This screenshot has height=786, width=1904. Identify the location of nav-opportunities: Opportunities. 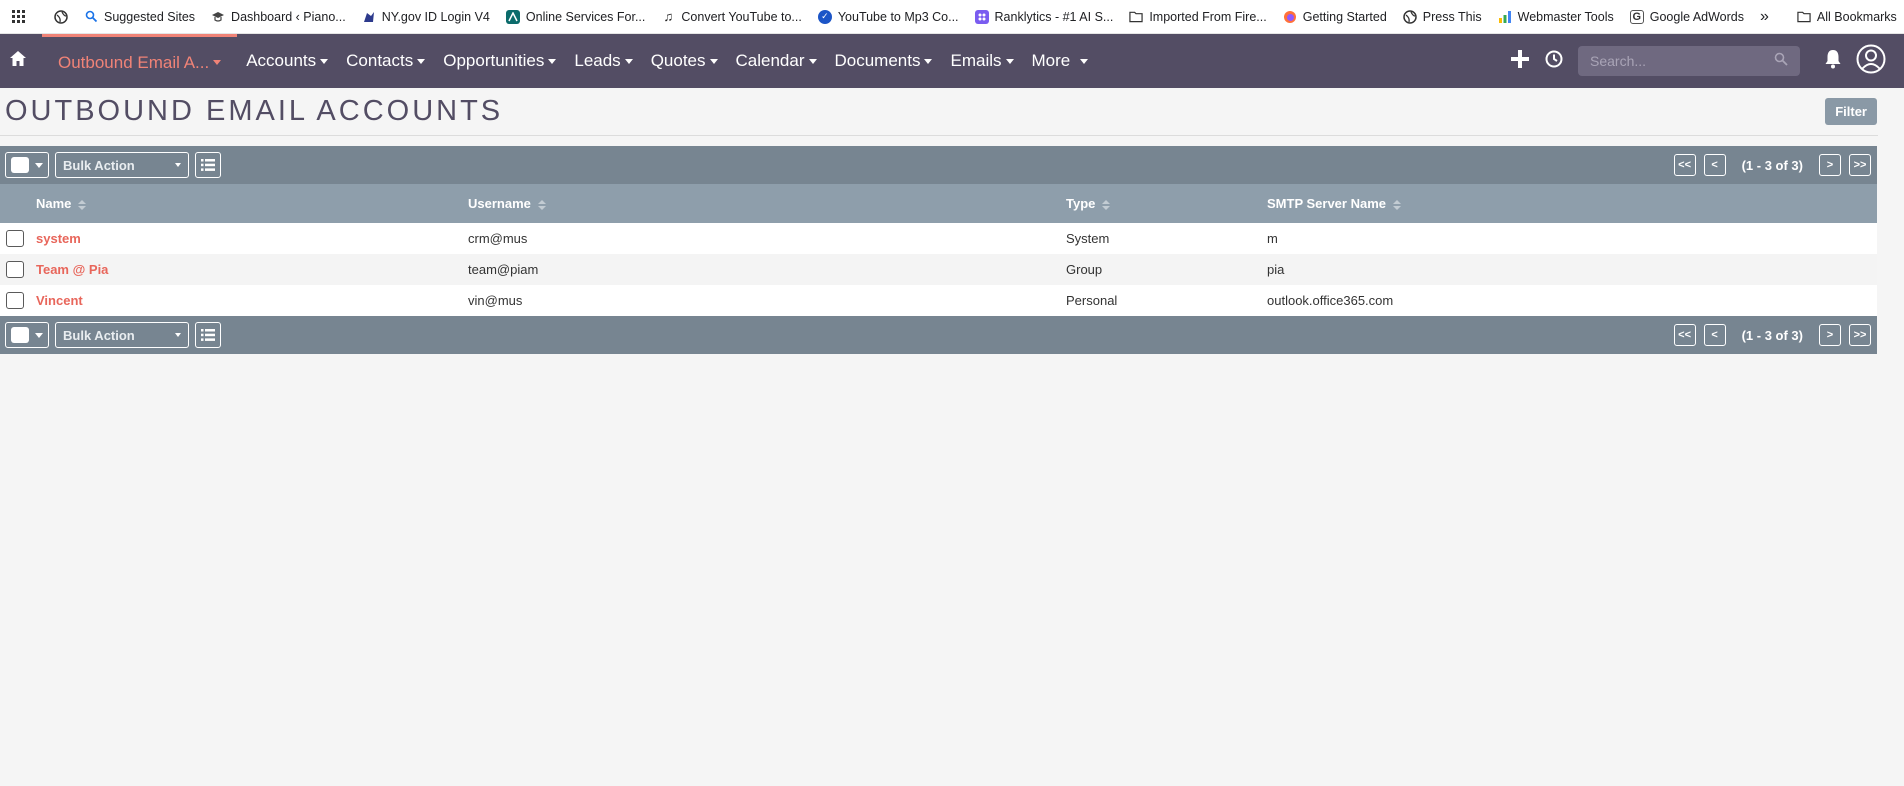
(499, 61).